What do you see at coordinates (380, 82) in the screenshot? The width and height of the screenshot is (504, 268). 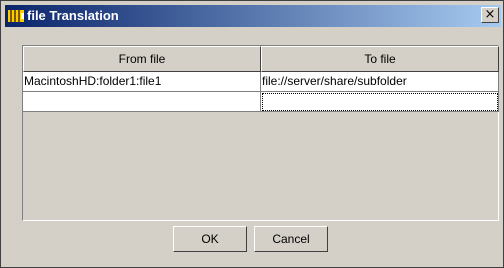 I see `to-file-cell: file://server/share/subfolder` at bounding box center [380, 82].